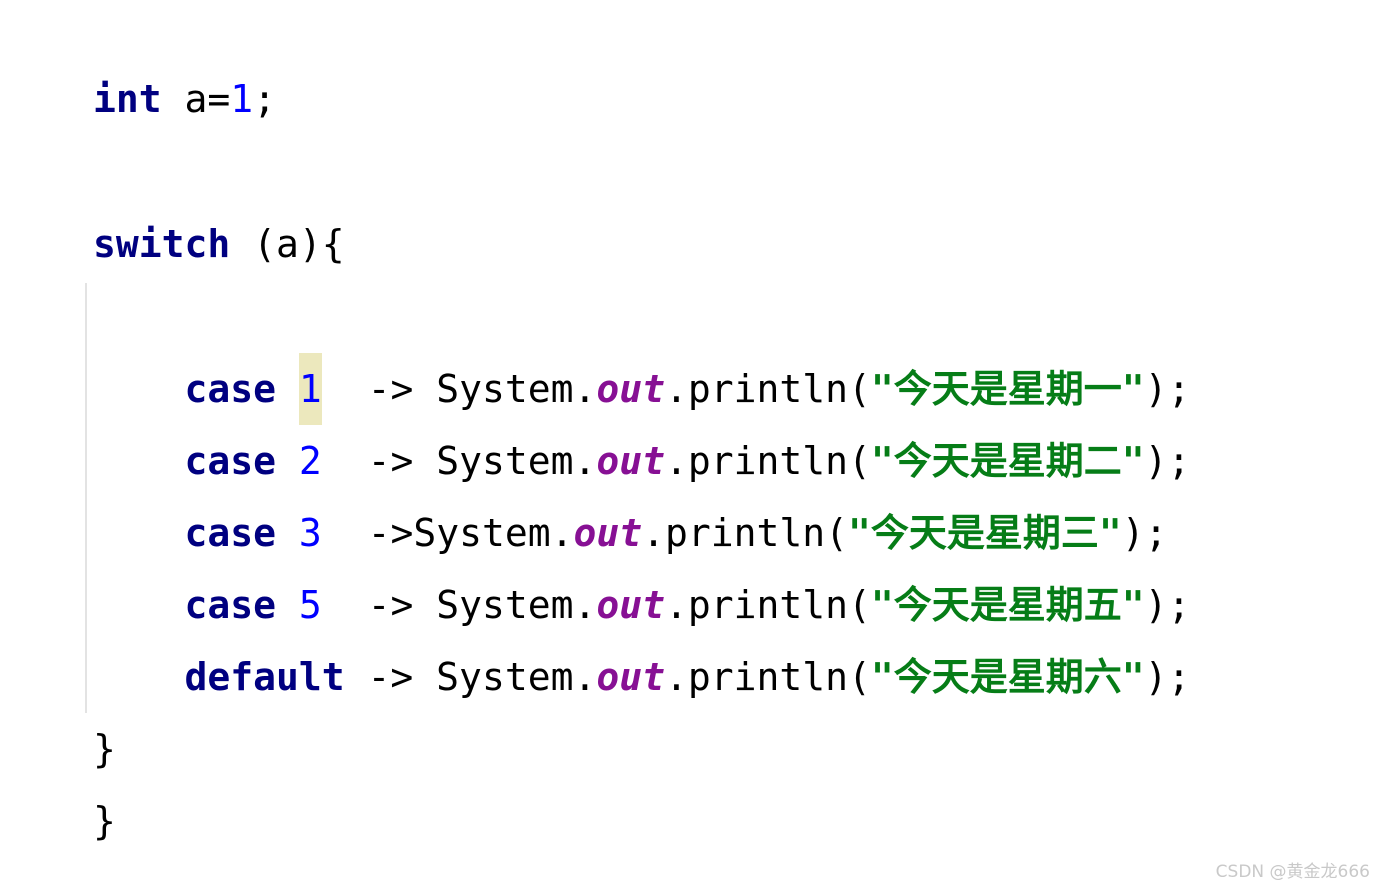  What do you see at coordinates (1007, 389) in the screenshot?
I see `token-string-literal: "今天是星期一"` at bounding box center [1007, 389].